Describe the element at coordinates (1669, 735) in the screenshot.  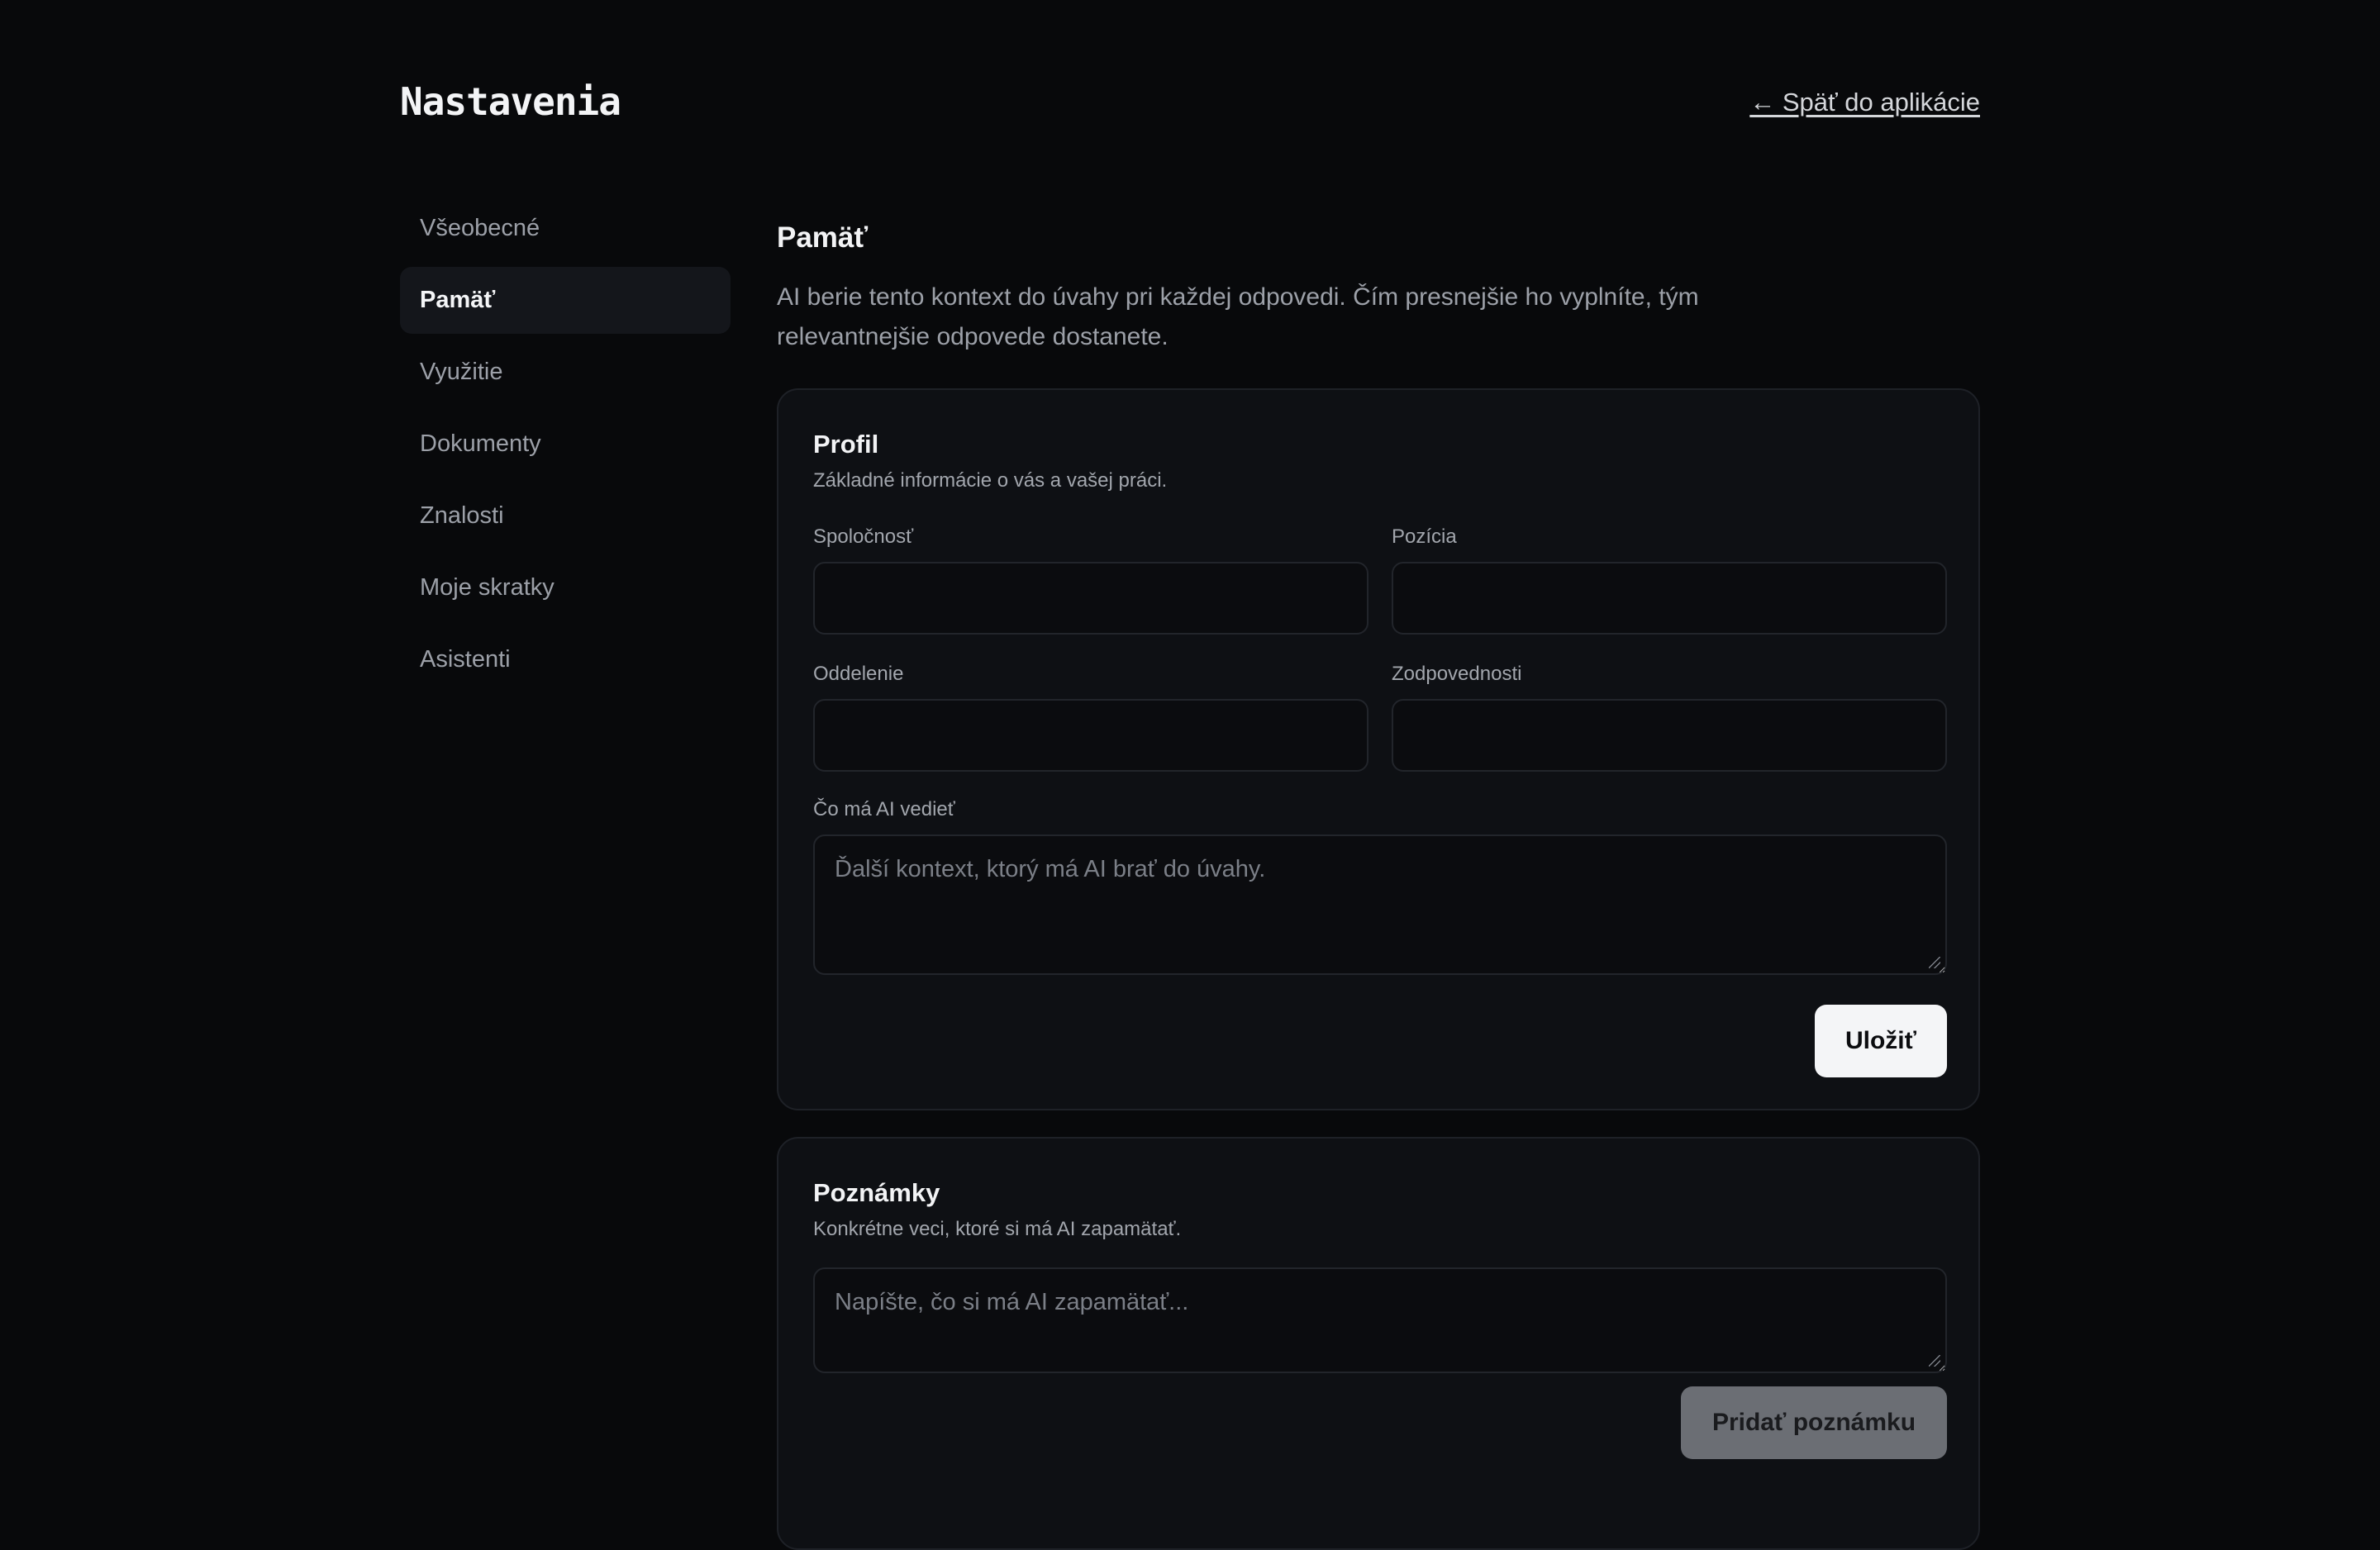
I see `responsibilities-field` at that location.